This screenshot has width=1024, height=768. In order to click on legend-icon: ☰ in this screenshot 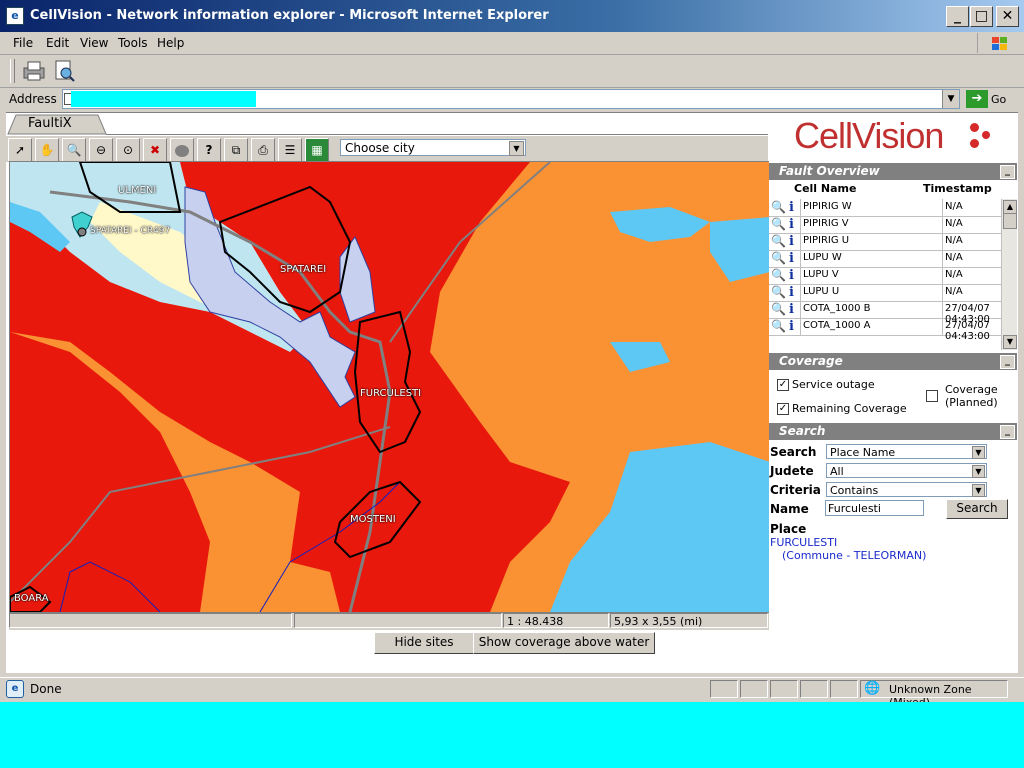, I will do `click(290, 150)`.